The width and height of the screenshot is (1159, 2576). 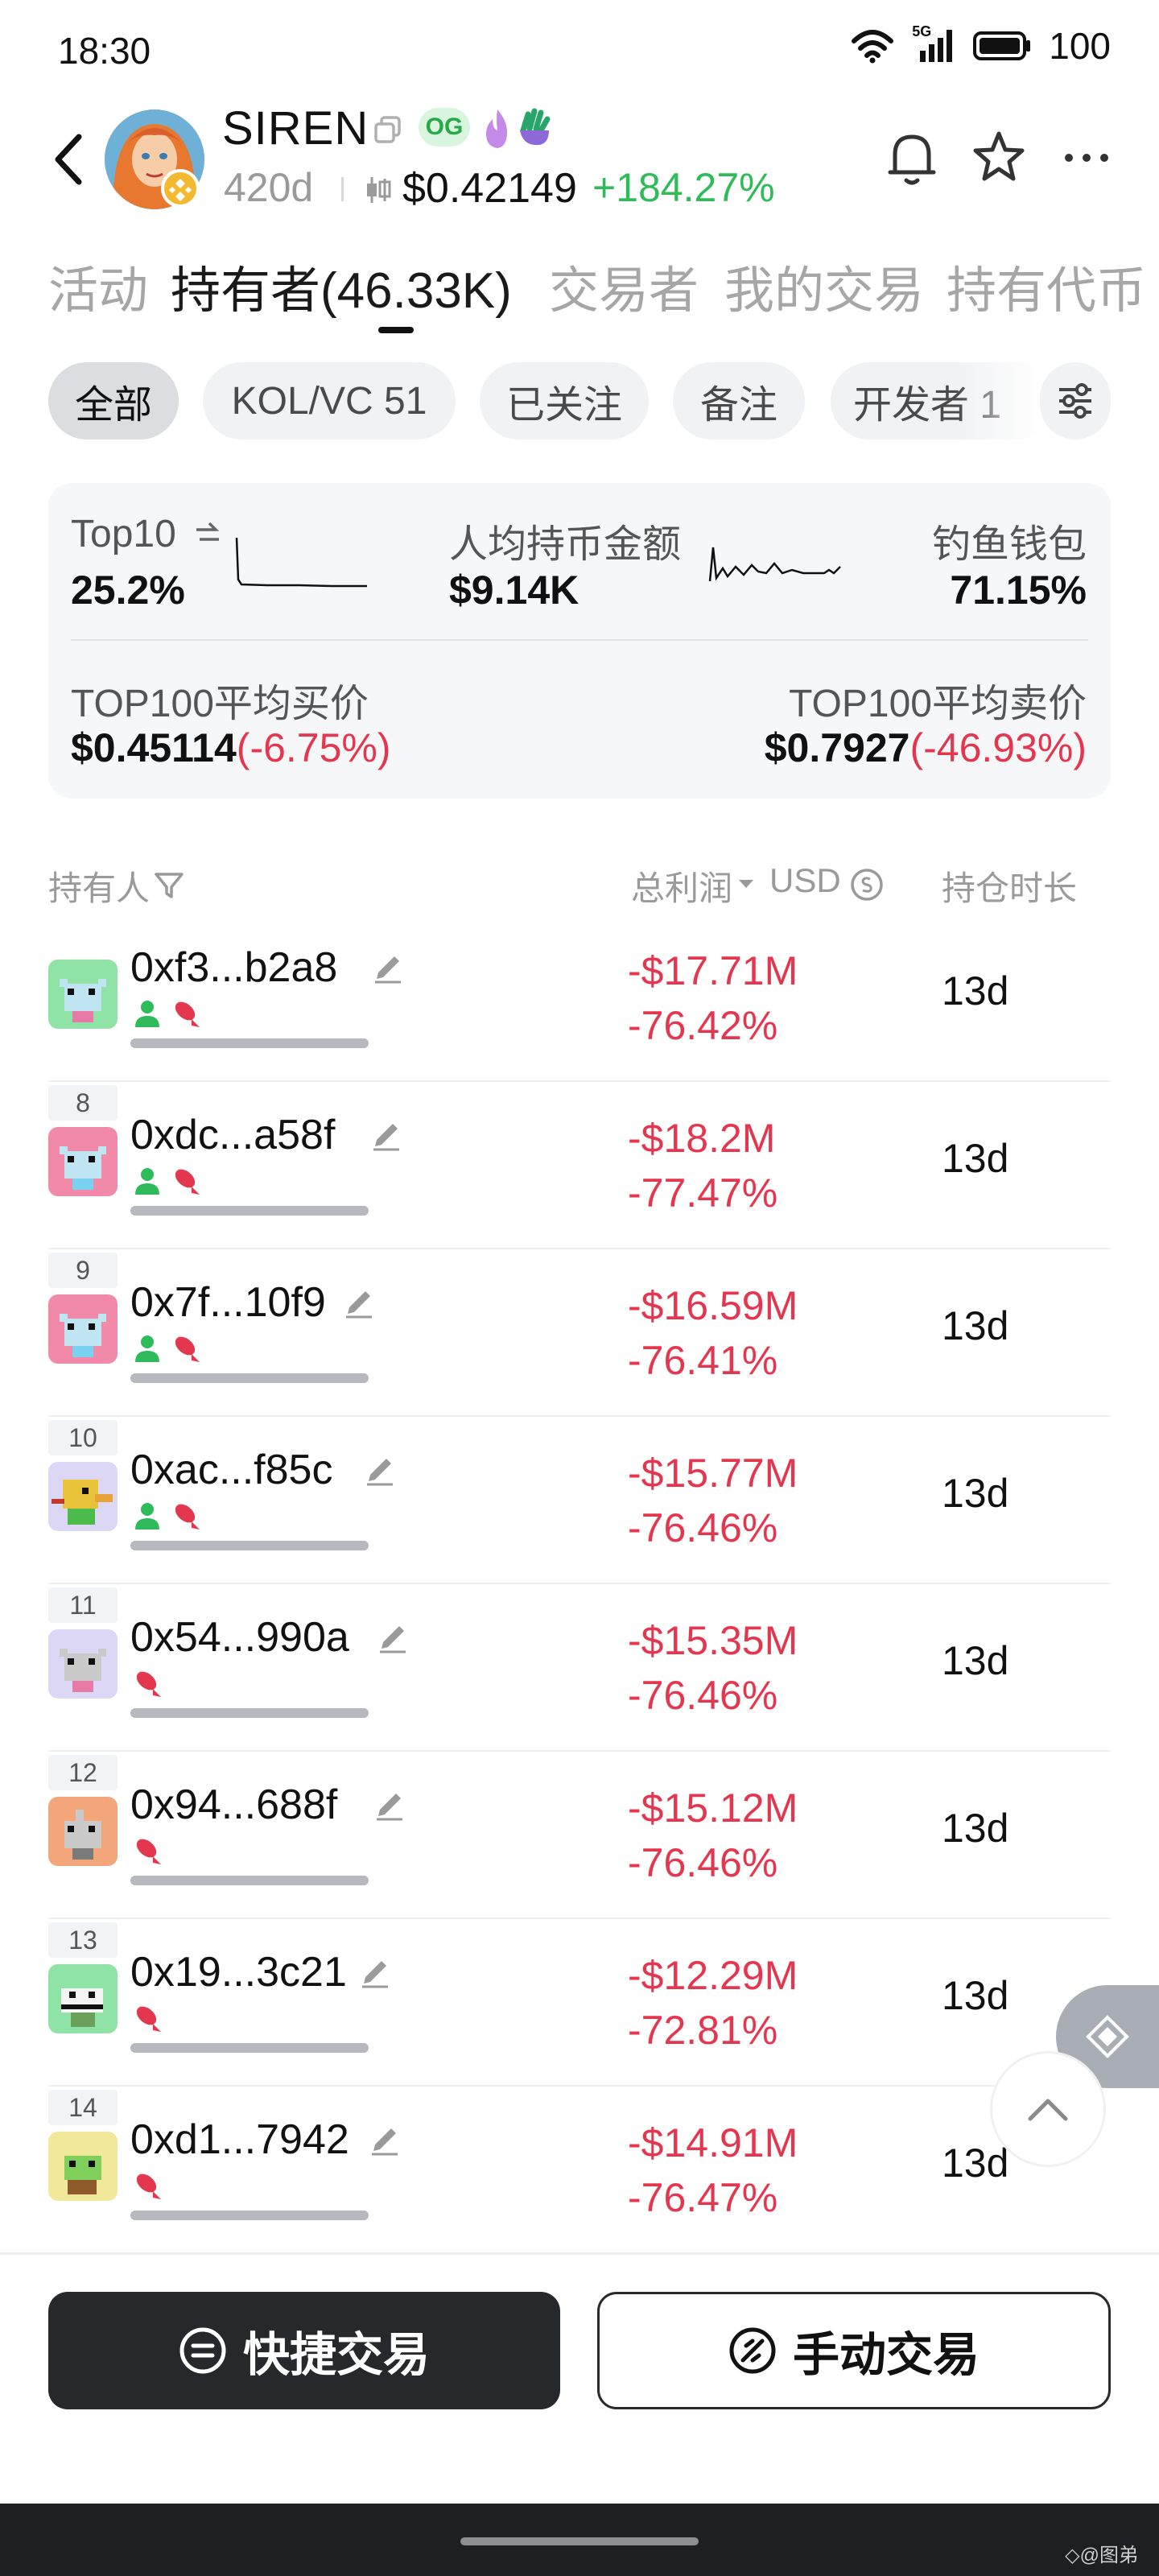 What do you see at coordinates (752, 2350) in the screenshot?
I see `manual-trade-icon` at bounding box center [752, 2350].